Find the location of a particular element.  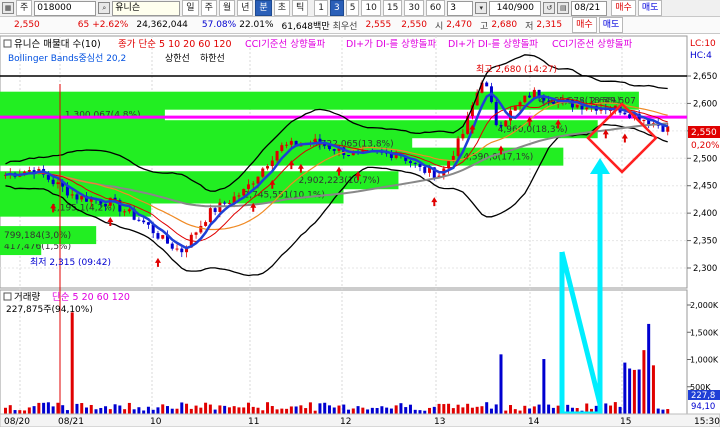

sell-order-button: 매도 is located at coordinates (611, 25).